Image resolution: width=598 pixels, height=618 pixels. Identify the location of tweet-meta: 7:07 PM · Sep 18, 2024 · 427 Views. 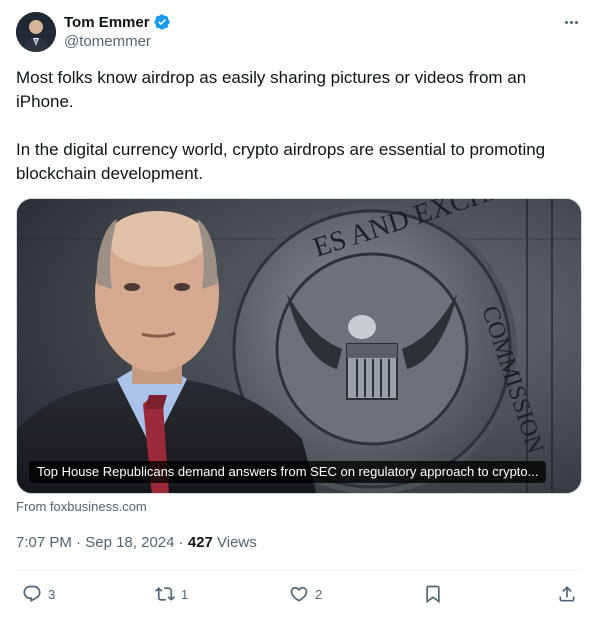
(136, 543).